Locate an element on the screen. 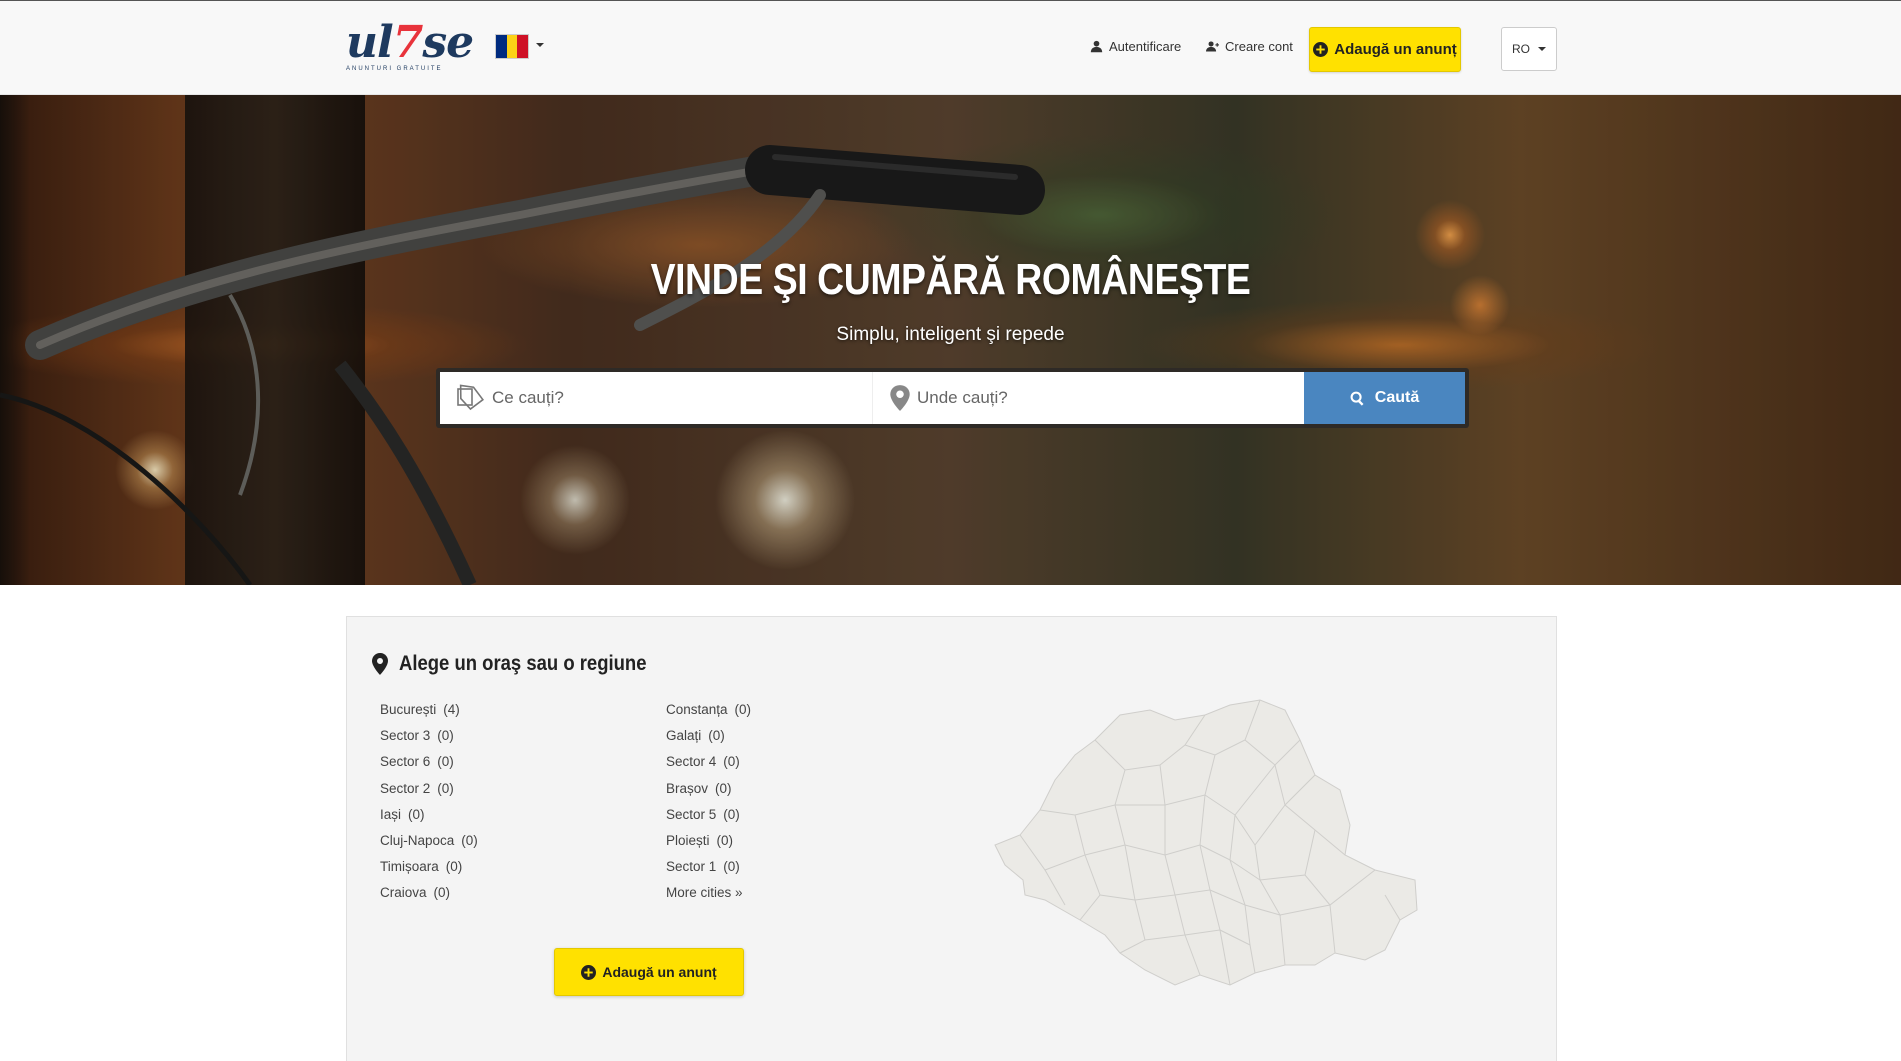  login-link: Autentificare is located at coordinates (1135, 46).